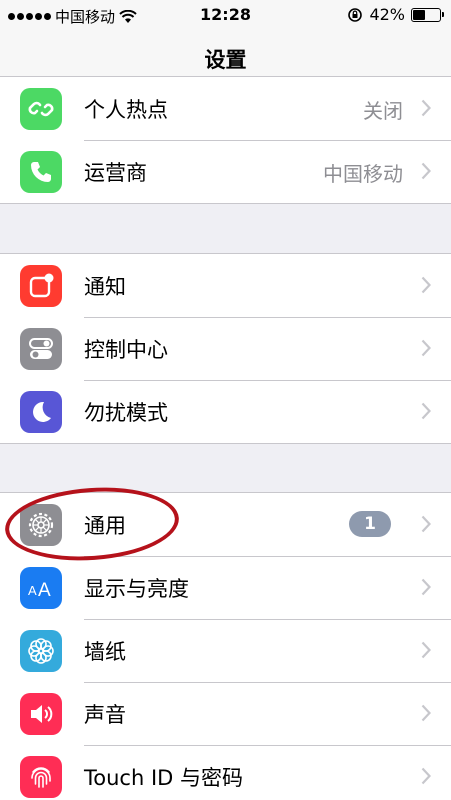 Image resolution: width=451 pixels, height=800 pixels. I want to click on row-general: 通用 1, so click(225, 524).